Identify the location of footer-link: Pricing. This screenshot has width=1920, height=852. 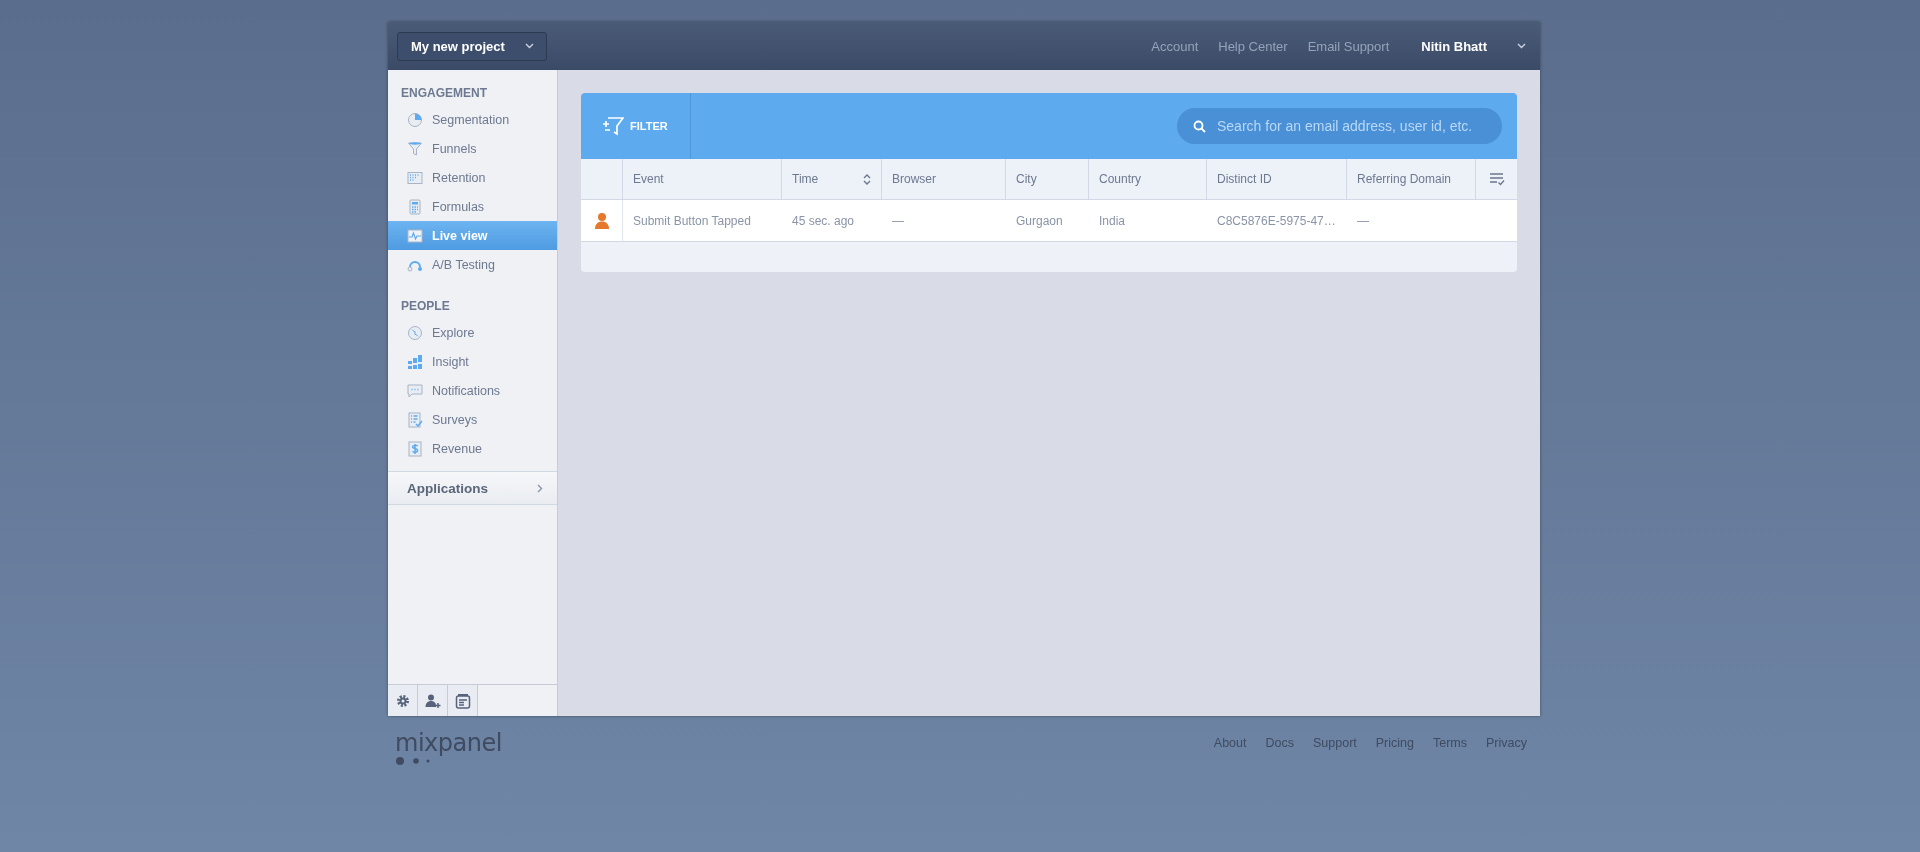
(1394, 743).